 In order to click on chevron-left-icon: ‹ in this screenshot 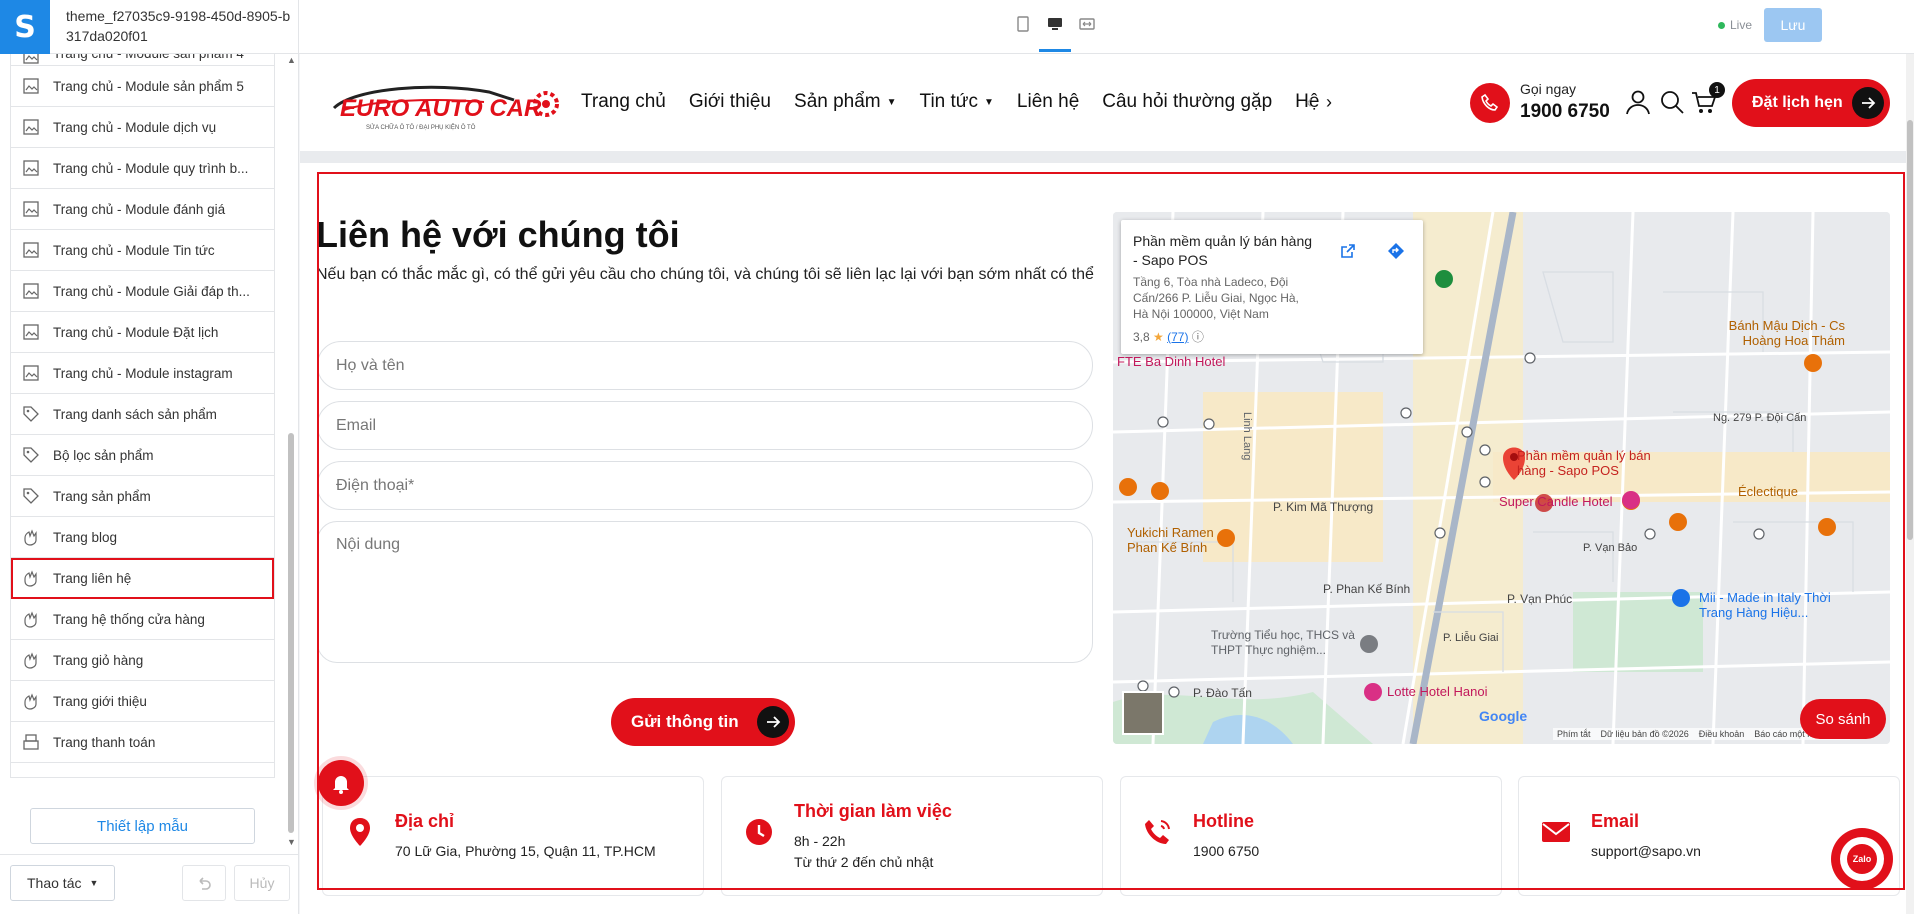, I will do `click(1309, 102)`.